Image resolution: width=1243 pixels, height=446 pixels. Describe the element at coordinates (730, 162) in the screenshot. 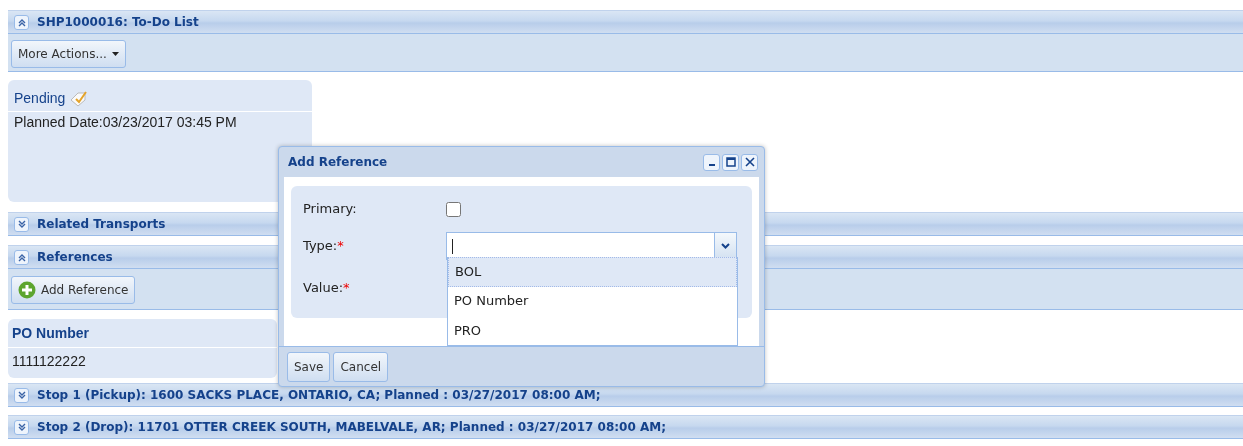

I see `maximize-icon` at that location.